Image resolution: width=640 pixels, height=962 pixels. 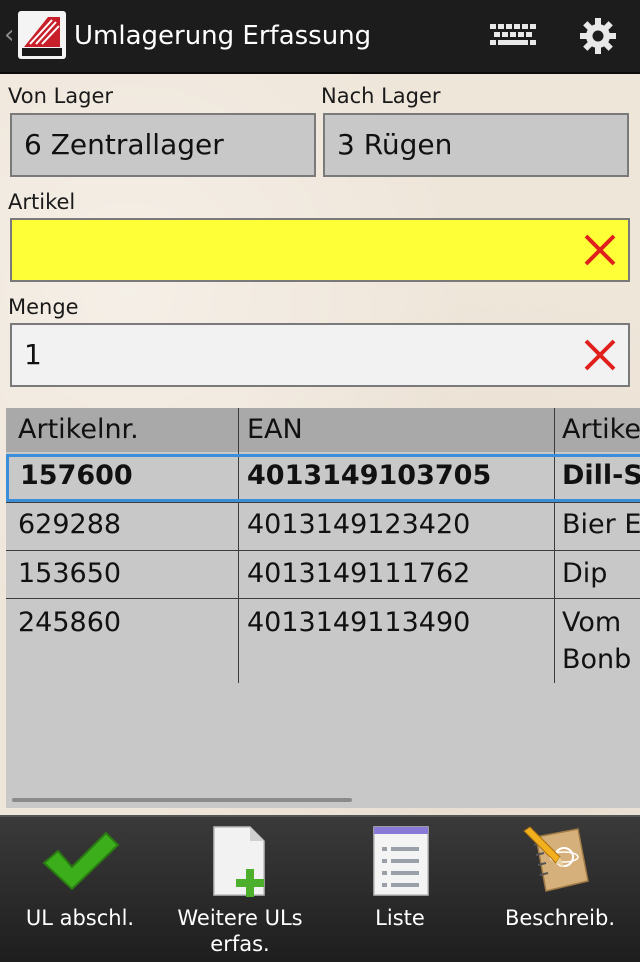 I want to click on header-artikel: Artikel, so click(x=601, y=429).